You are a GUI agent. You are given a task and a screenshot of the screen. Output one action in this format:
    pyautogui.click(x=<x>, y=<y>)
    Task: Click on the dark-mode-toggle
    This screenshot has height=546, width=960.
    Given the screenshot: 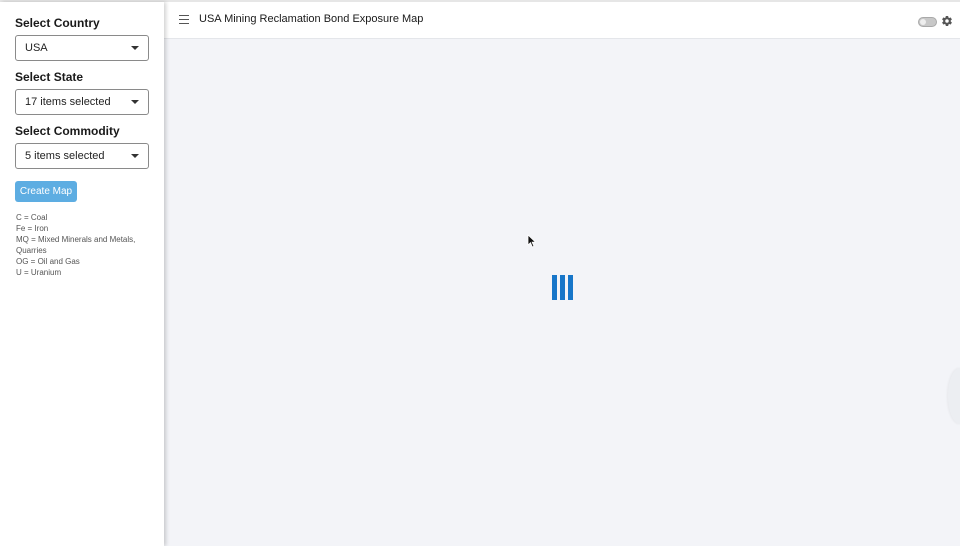 What is the action you would take?
    pyautogui.click(x=927, y=22)
    